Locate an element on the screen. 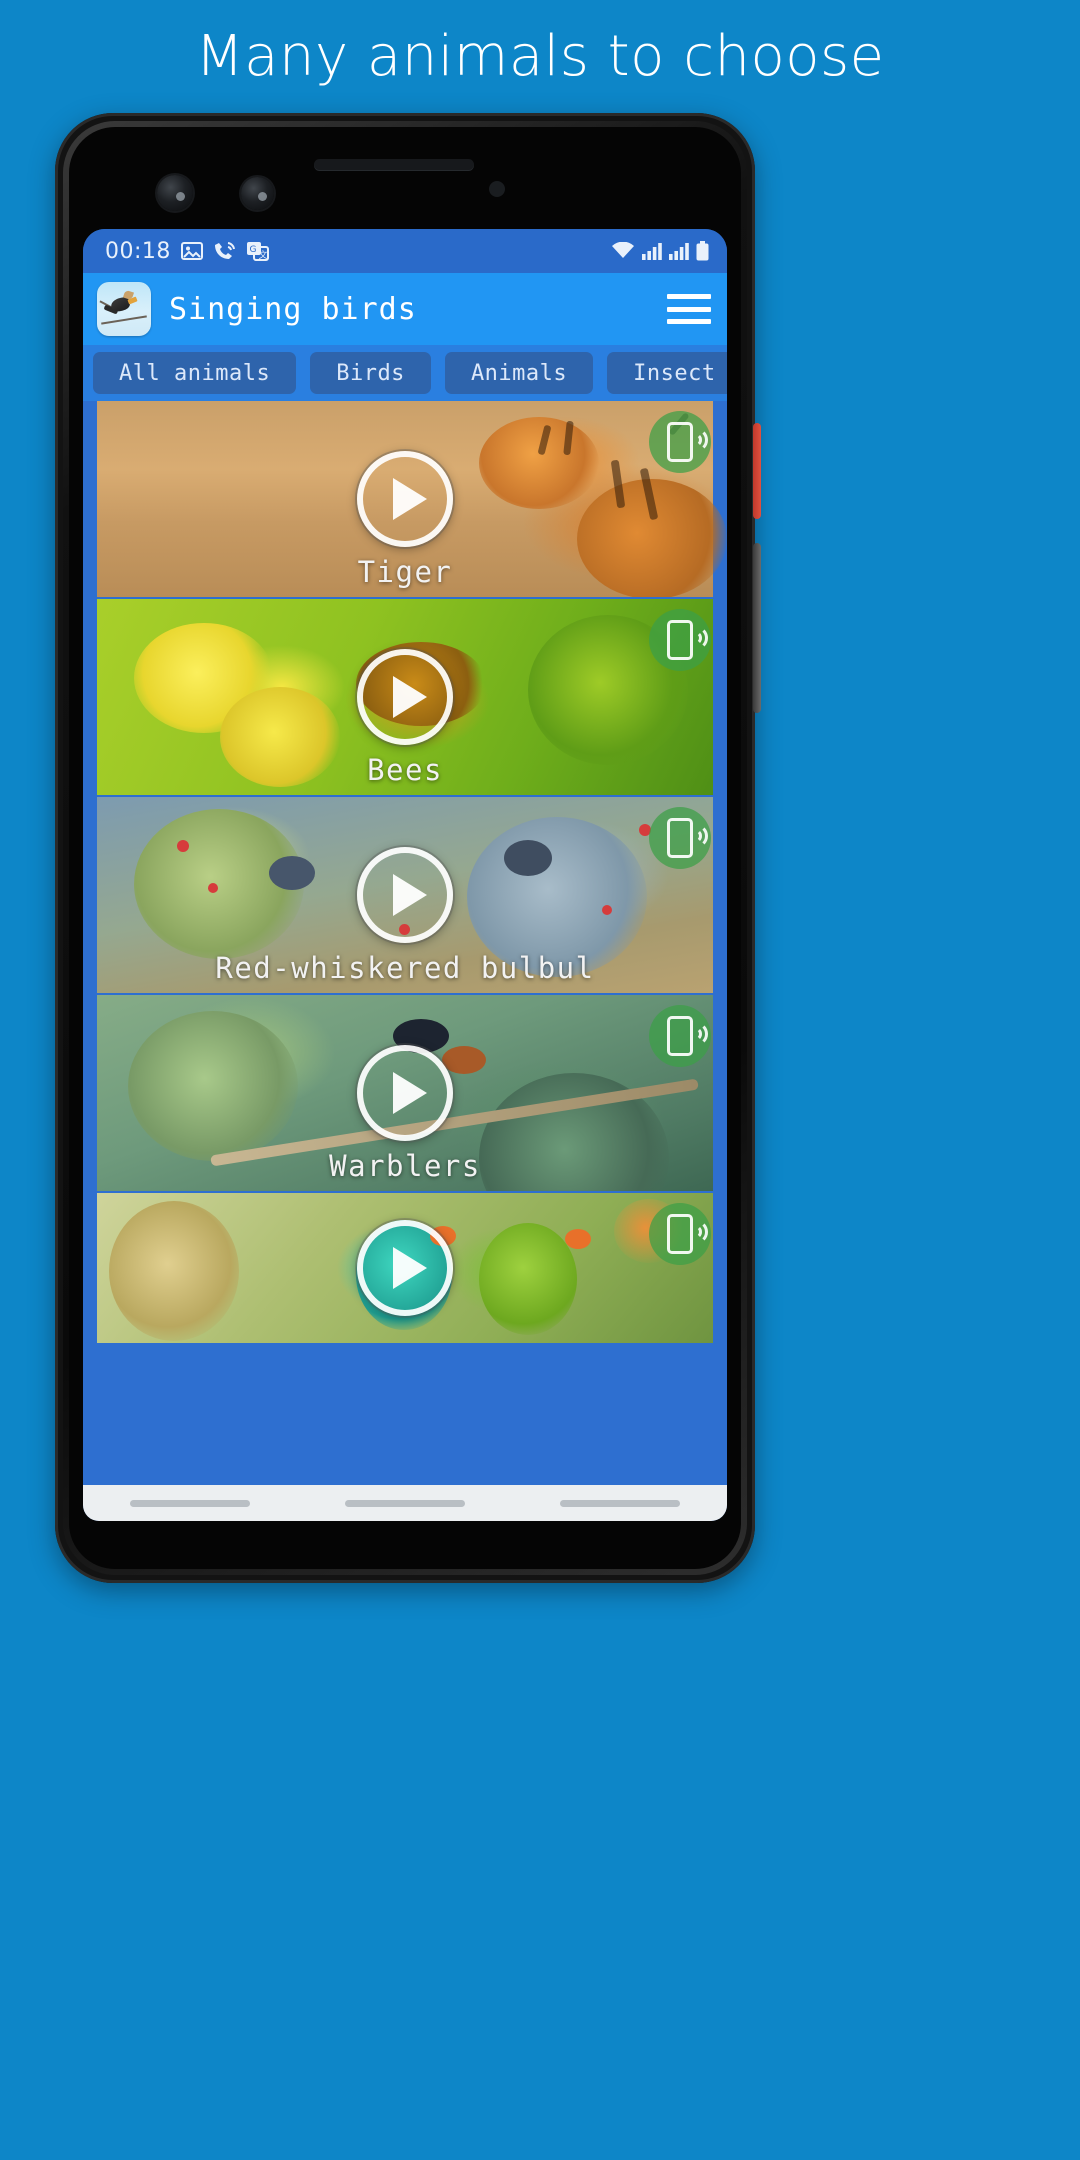  proximity-sensor-icon is located at coordinates (497, 189).